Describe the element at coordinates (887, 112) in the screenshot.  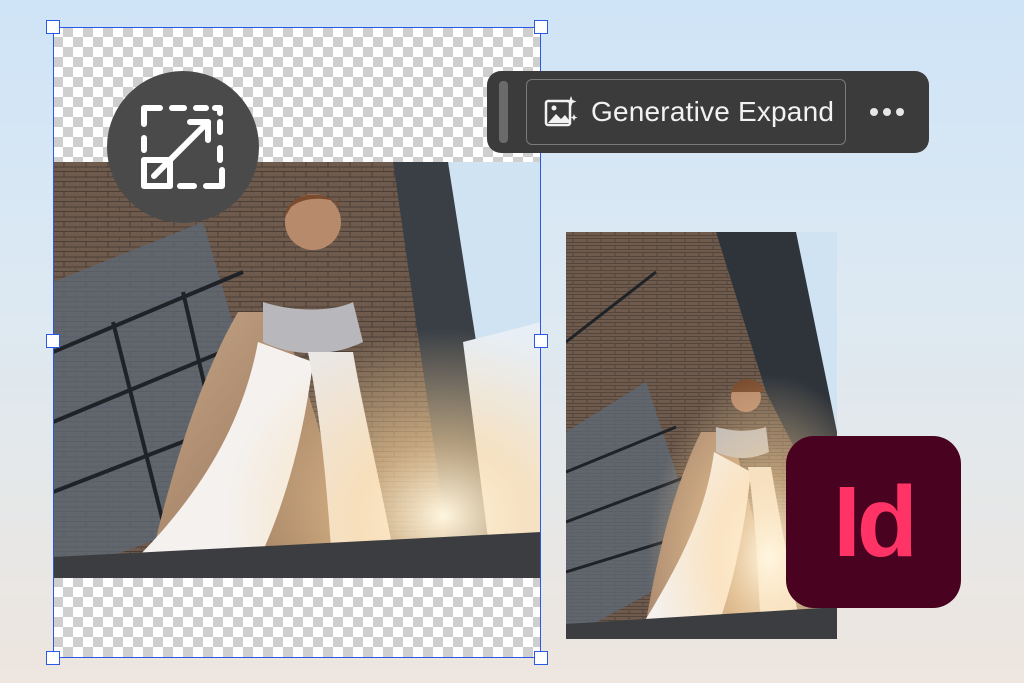
I see `more-options-icon` at that location.